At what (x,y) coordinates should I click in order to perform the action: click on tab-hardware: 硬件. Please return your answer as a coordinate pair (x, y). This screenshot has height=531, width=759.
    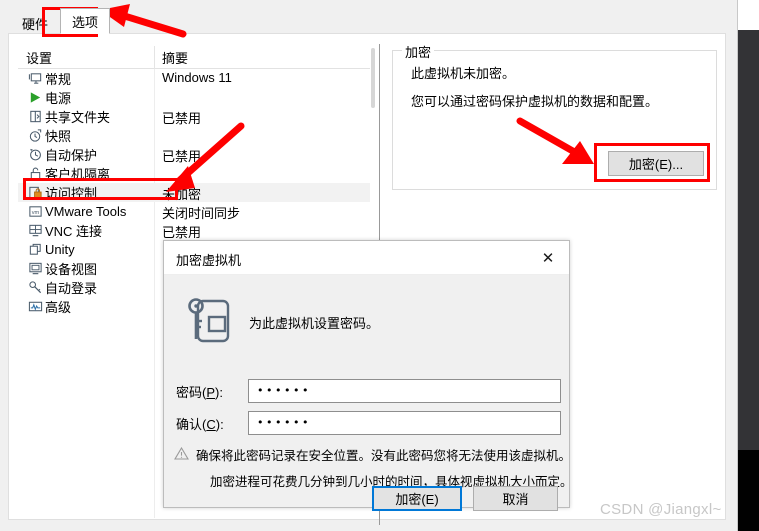
    Looking at the image, I should click on (35, 22).